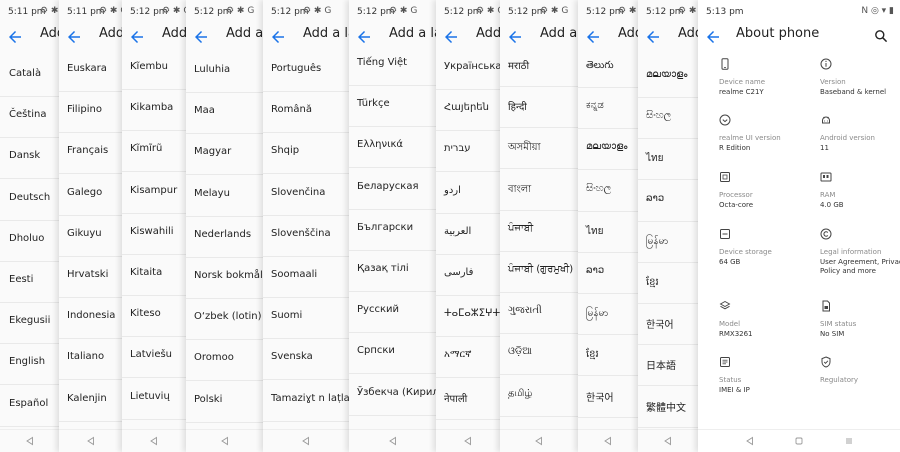 The height and width of the screenshot is (452, 900). I want to click on language-item: Српски, so click(392, 353).